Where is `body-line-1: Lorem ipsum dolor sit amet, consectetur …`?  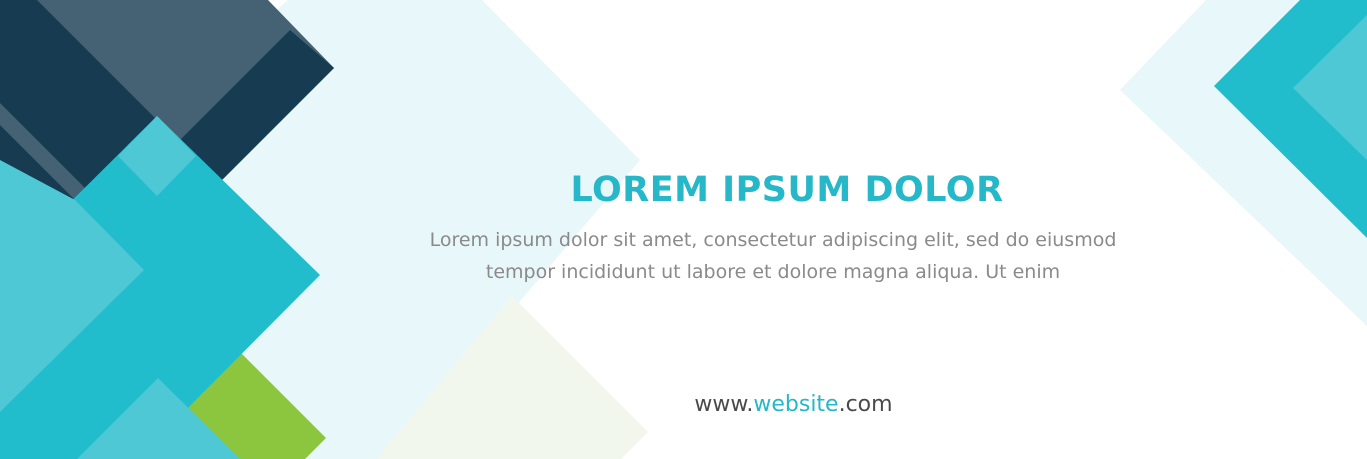
body-line-1: Lorem ipsum dolor sit amet, consectetur … is located at coordinates (773, 240).